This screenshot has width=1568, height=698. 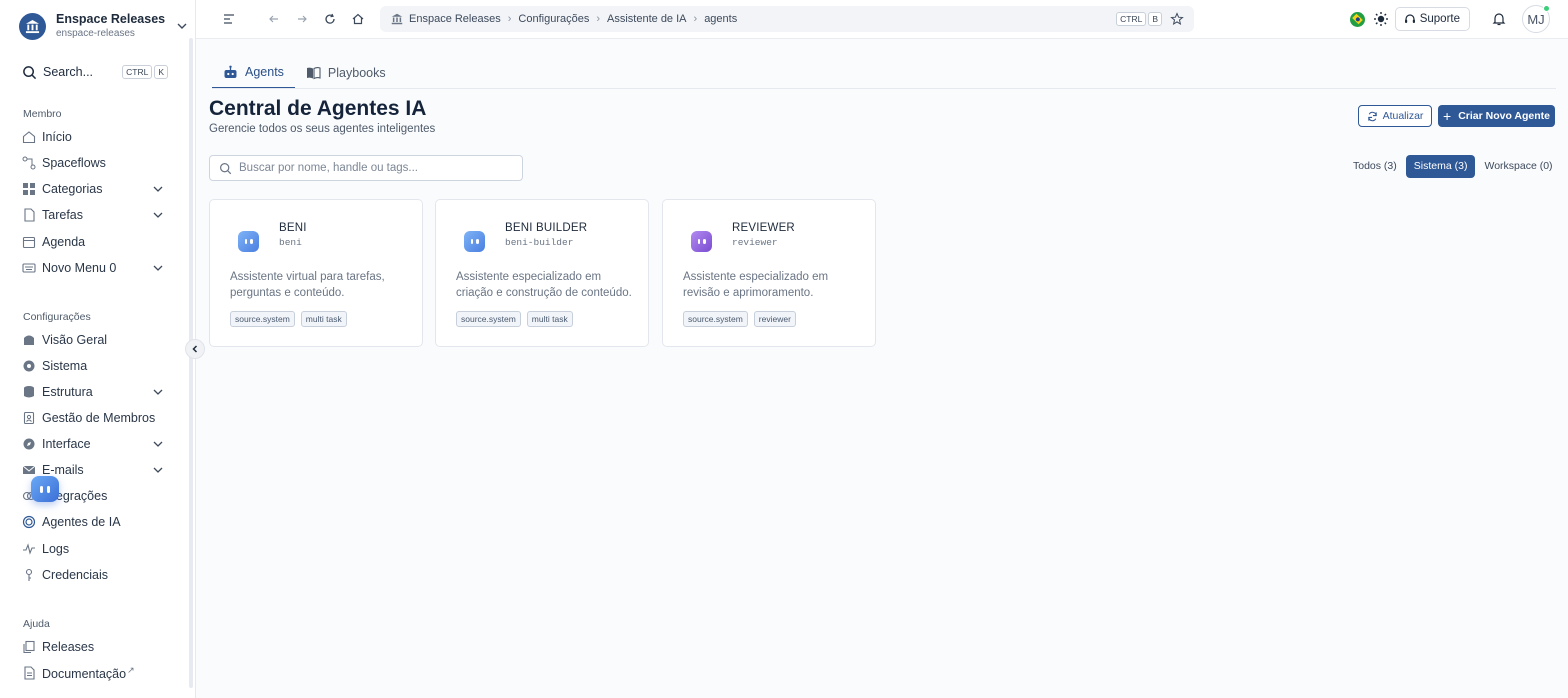 What do you see at coordinates (549, 319) in the screenshot?
I see `agent-tag: multi task` at bounding box center [549, 319].